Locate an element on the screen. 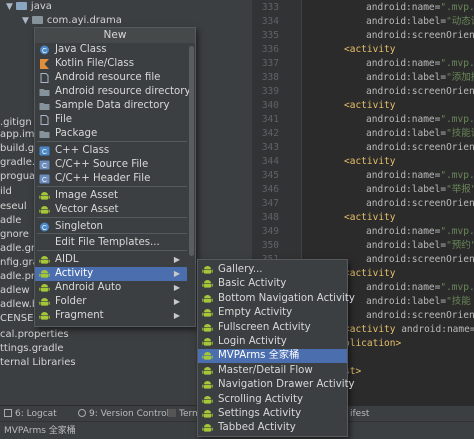 The height and width of the screenshot is (439, 474). tree-item: ttings.gradle is located at coordinates (32, 349).